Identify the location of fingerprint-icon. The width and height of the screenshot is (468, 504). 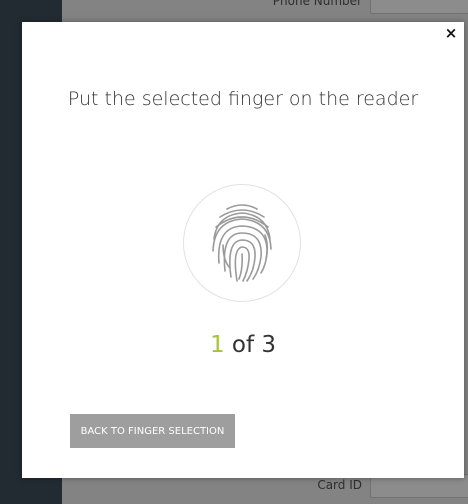
(242, 243).